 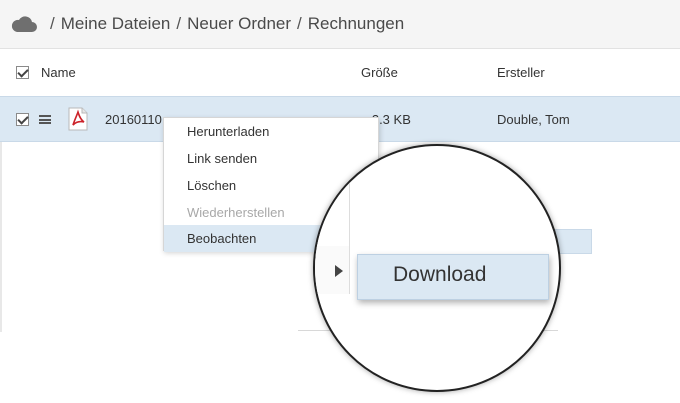 What do you see at coordinates (379, 72) in the screenshot?
I see `column-header-size: Größe` at bounding box center [379, 72].